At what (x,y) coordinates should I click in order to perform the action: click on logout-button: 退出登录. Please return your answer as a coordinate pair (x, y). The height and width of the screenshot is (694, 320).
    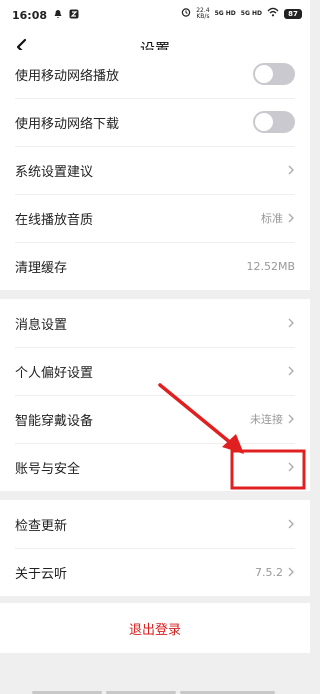
    Looking at the image, I should click on (155, 628).